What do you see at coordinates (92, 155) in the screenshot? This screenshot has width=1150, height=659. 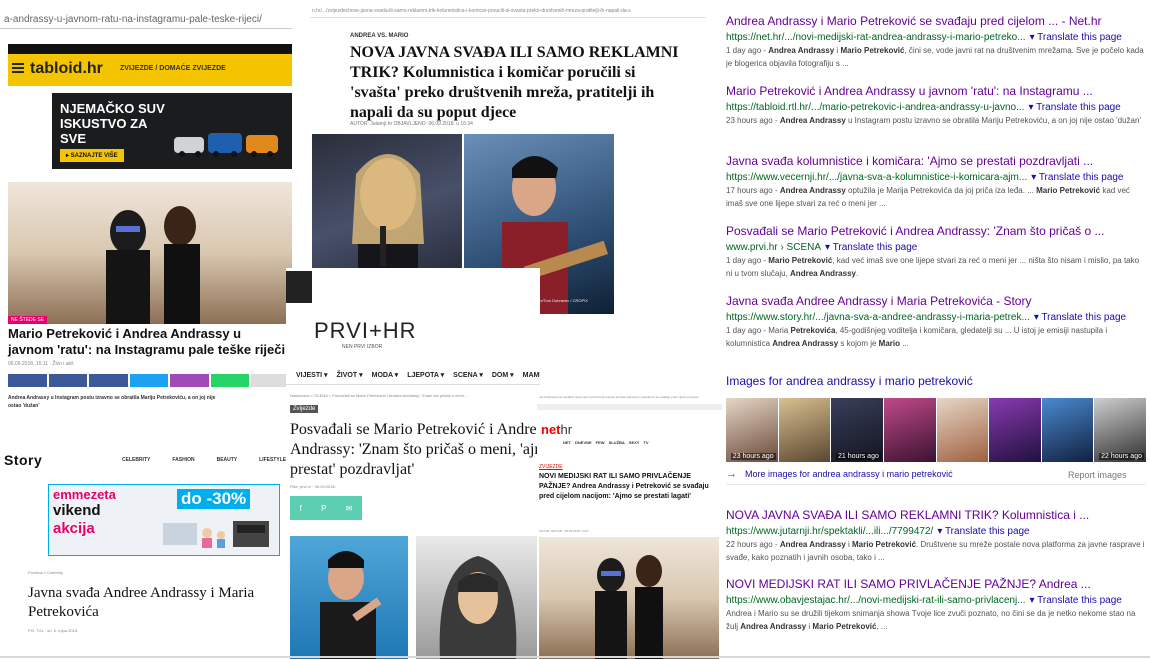 I see `ad-button: ▸ SAZNAJTE VIŠE` at bounding box center [92, 155].